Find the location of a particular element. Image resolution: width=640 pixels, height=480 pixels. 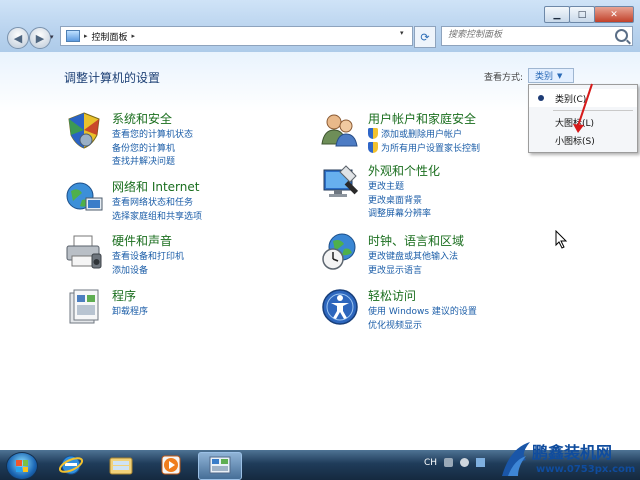

taskbar-ie is located at coordinates (71, 465).